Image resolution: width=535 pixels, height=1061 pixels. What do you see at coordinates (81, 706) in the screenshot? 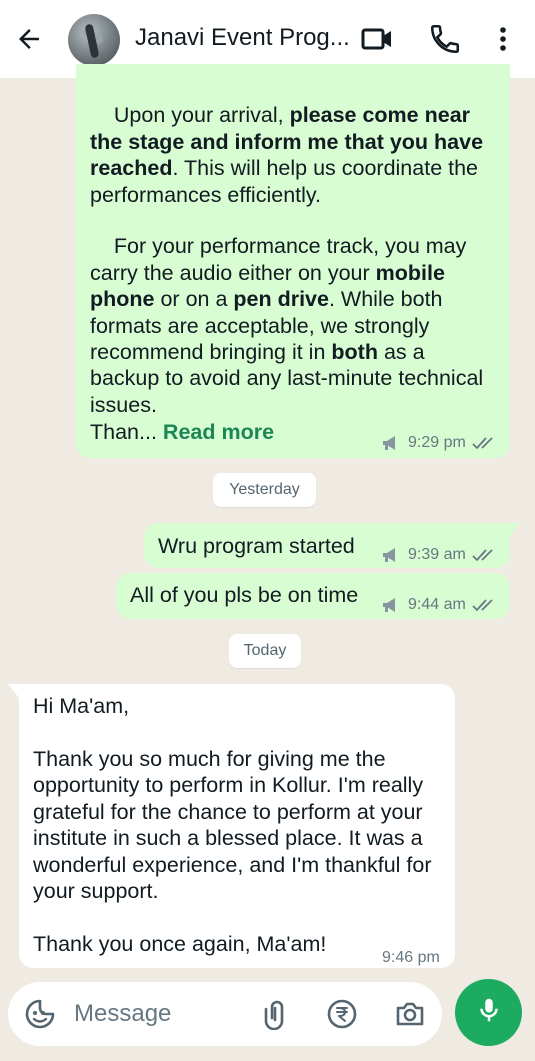
I see `message-text: Hi Ma'am,` at bounding box center [81, 706].